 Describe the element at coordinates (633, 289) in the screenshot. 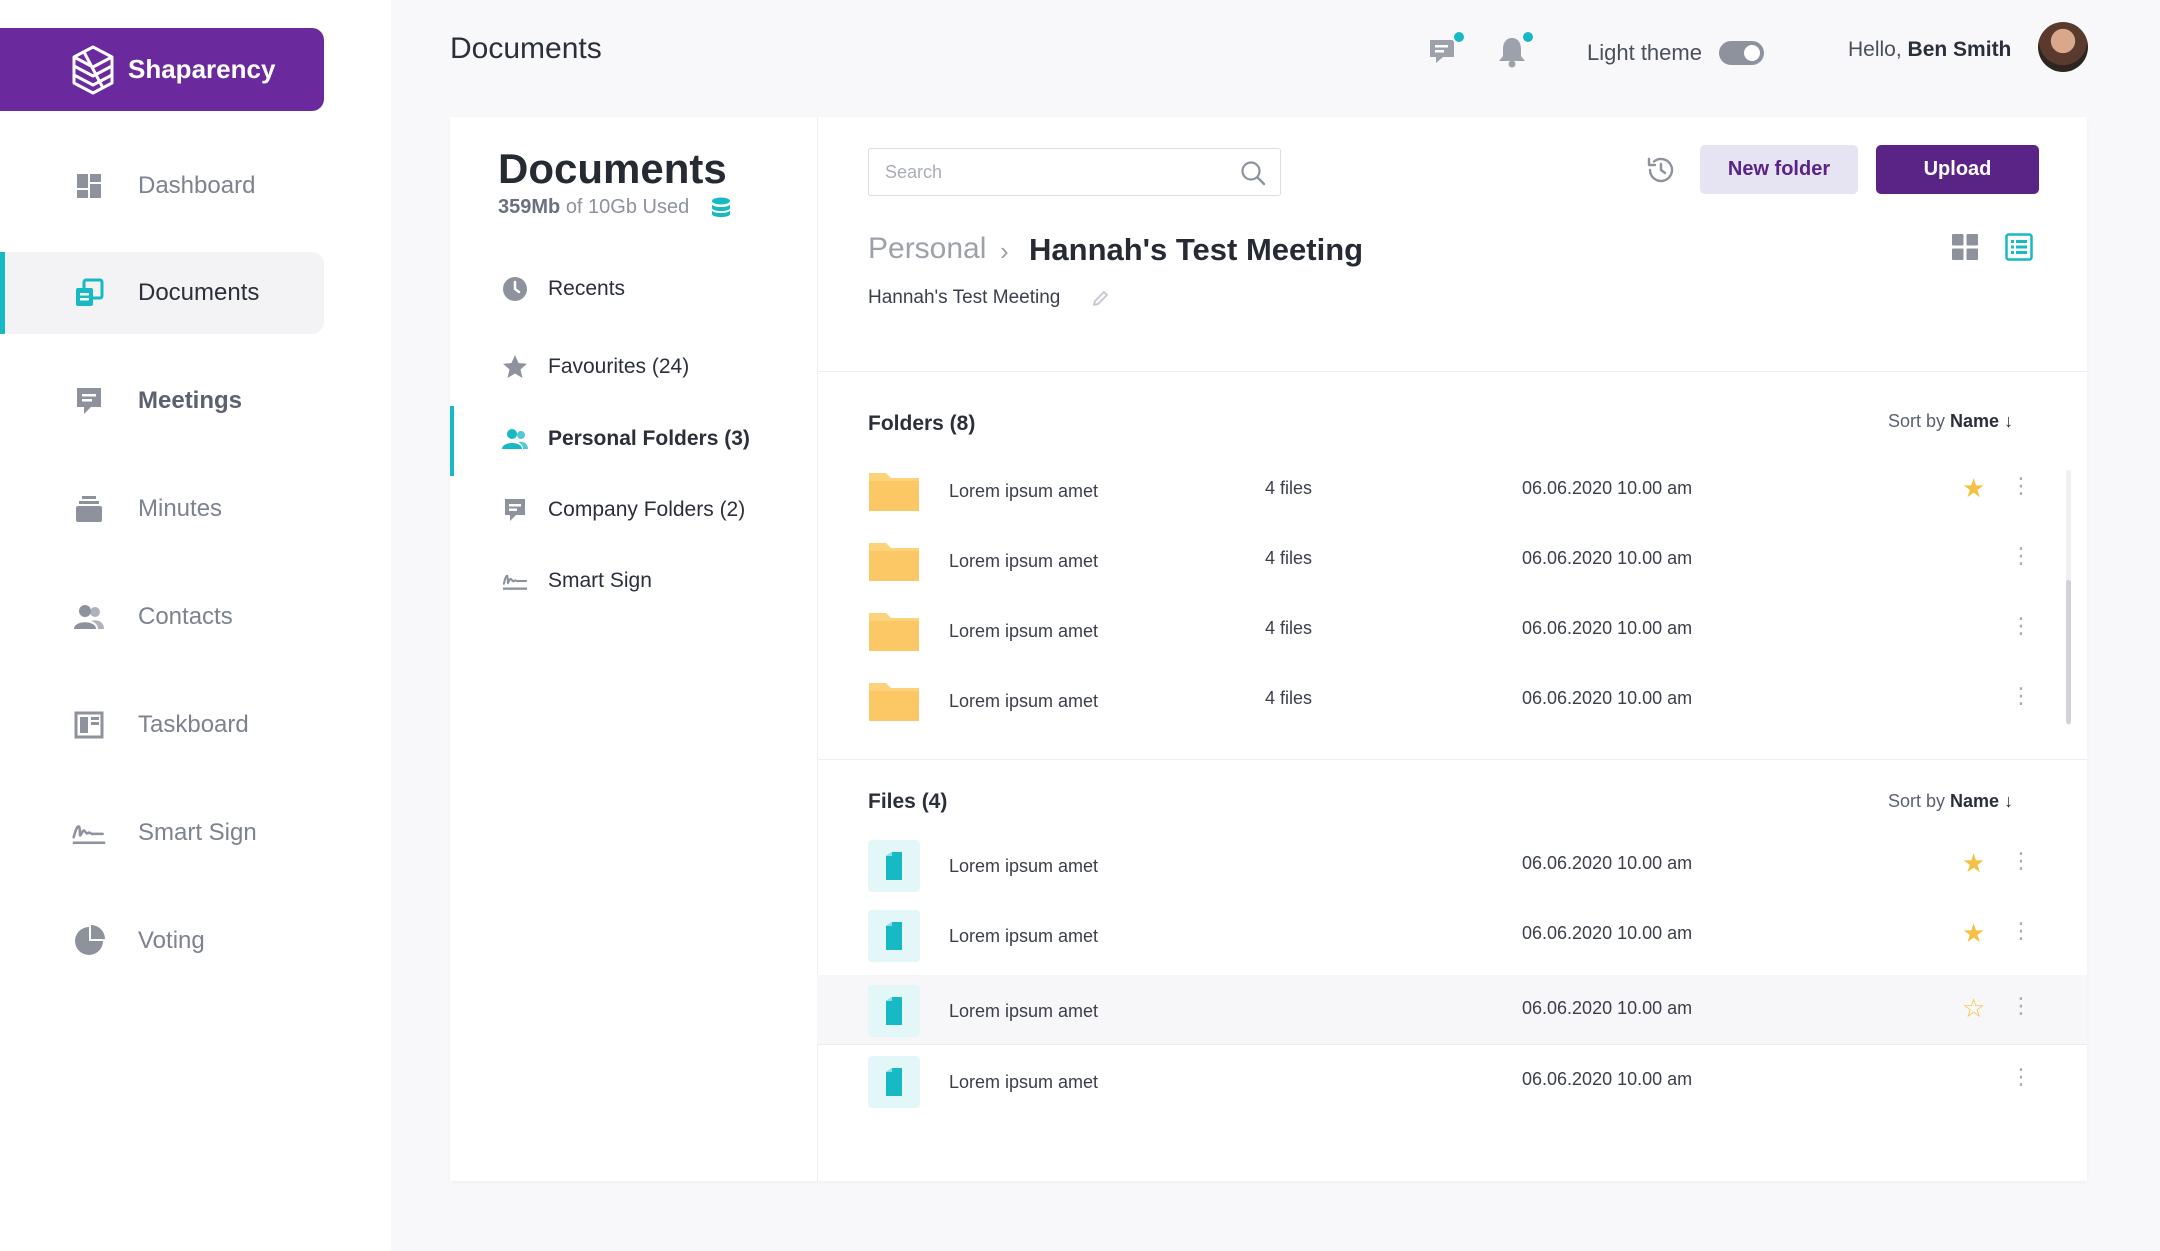

I see `menu-recents: Recents` at that location.